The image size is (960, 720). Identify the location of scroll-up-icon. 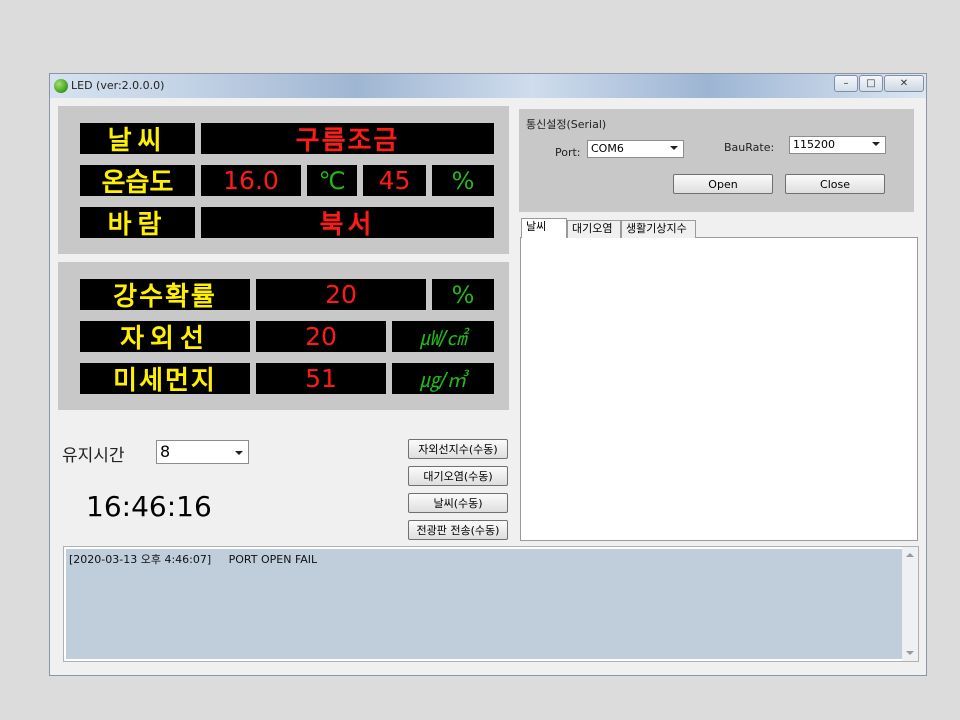
(910, 555).